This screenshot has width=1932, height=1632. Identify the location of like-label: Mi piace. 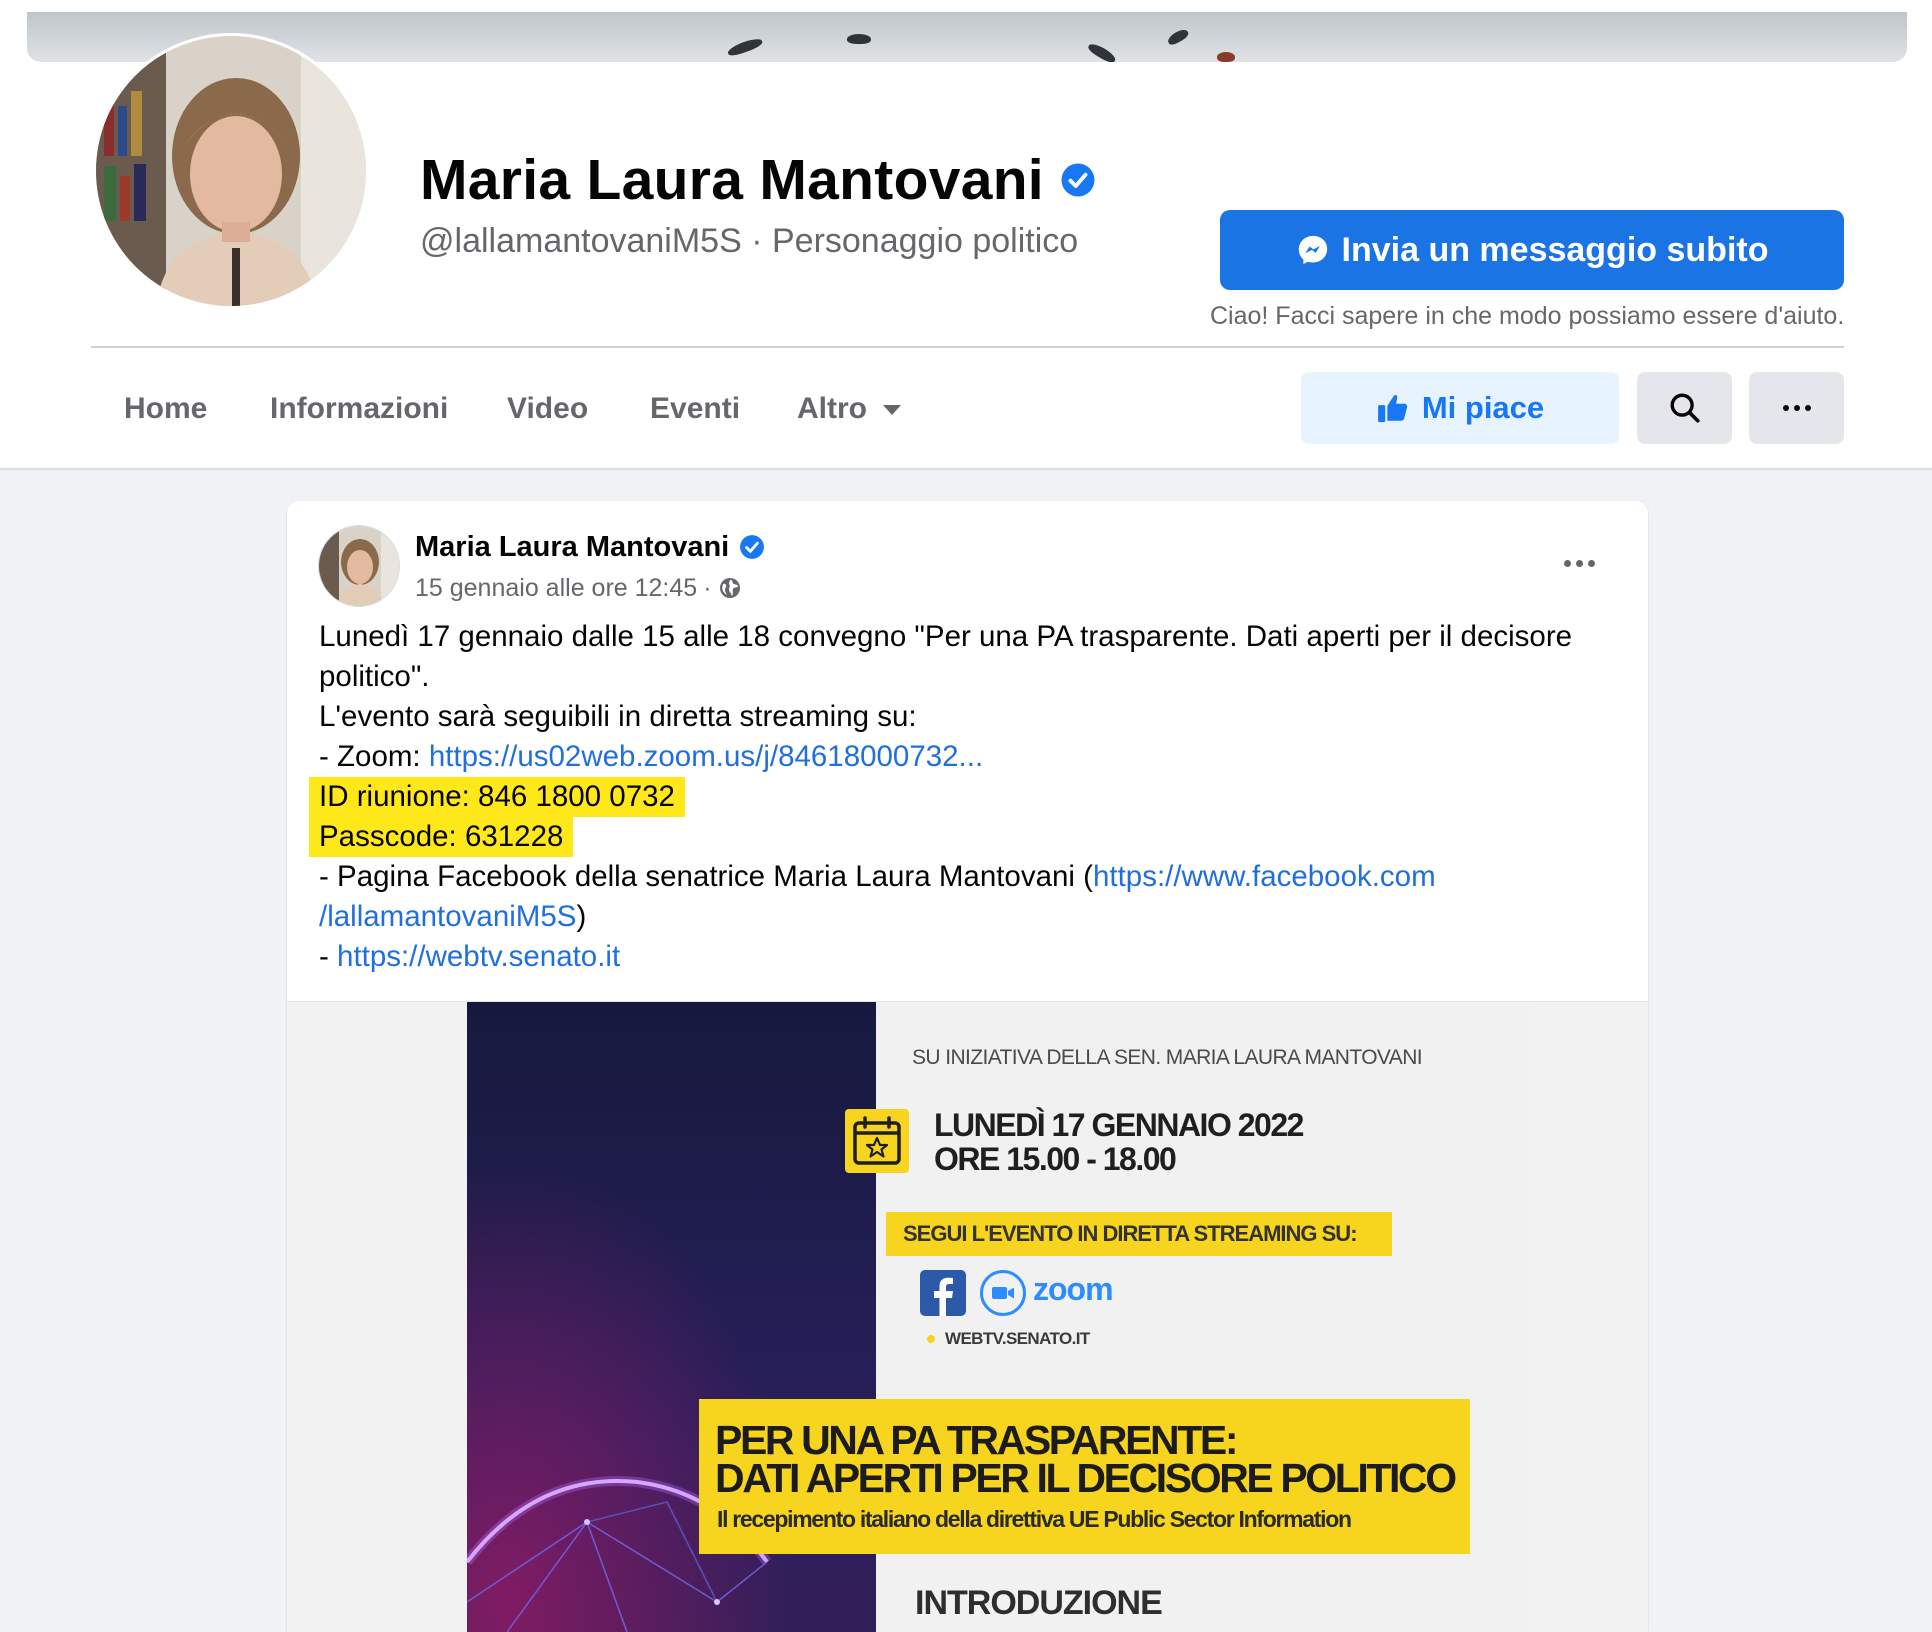
(1483, 407).